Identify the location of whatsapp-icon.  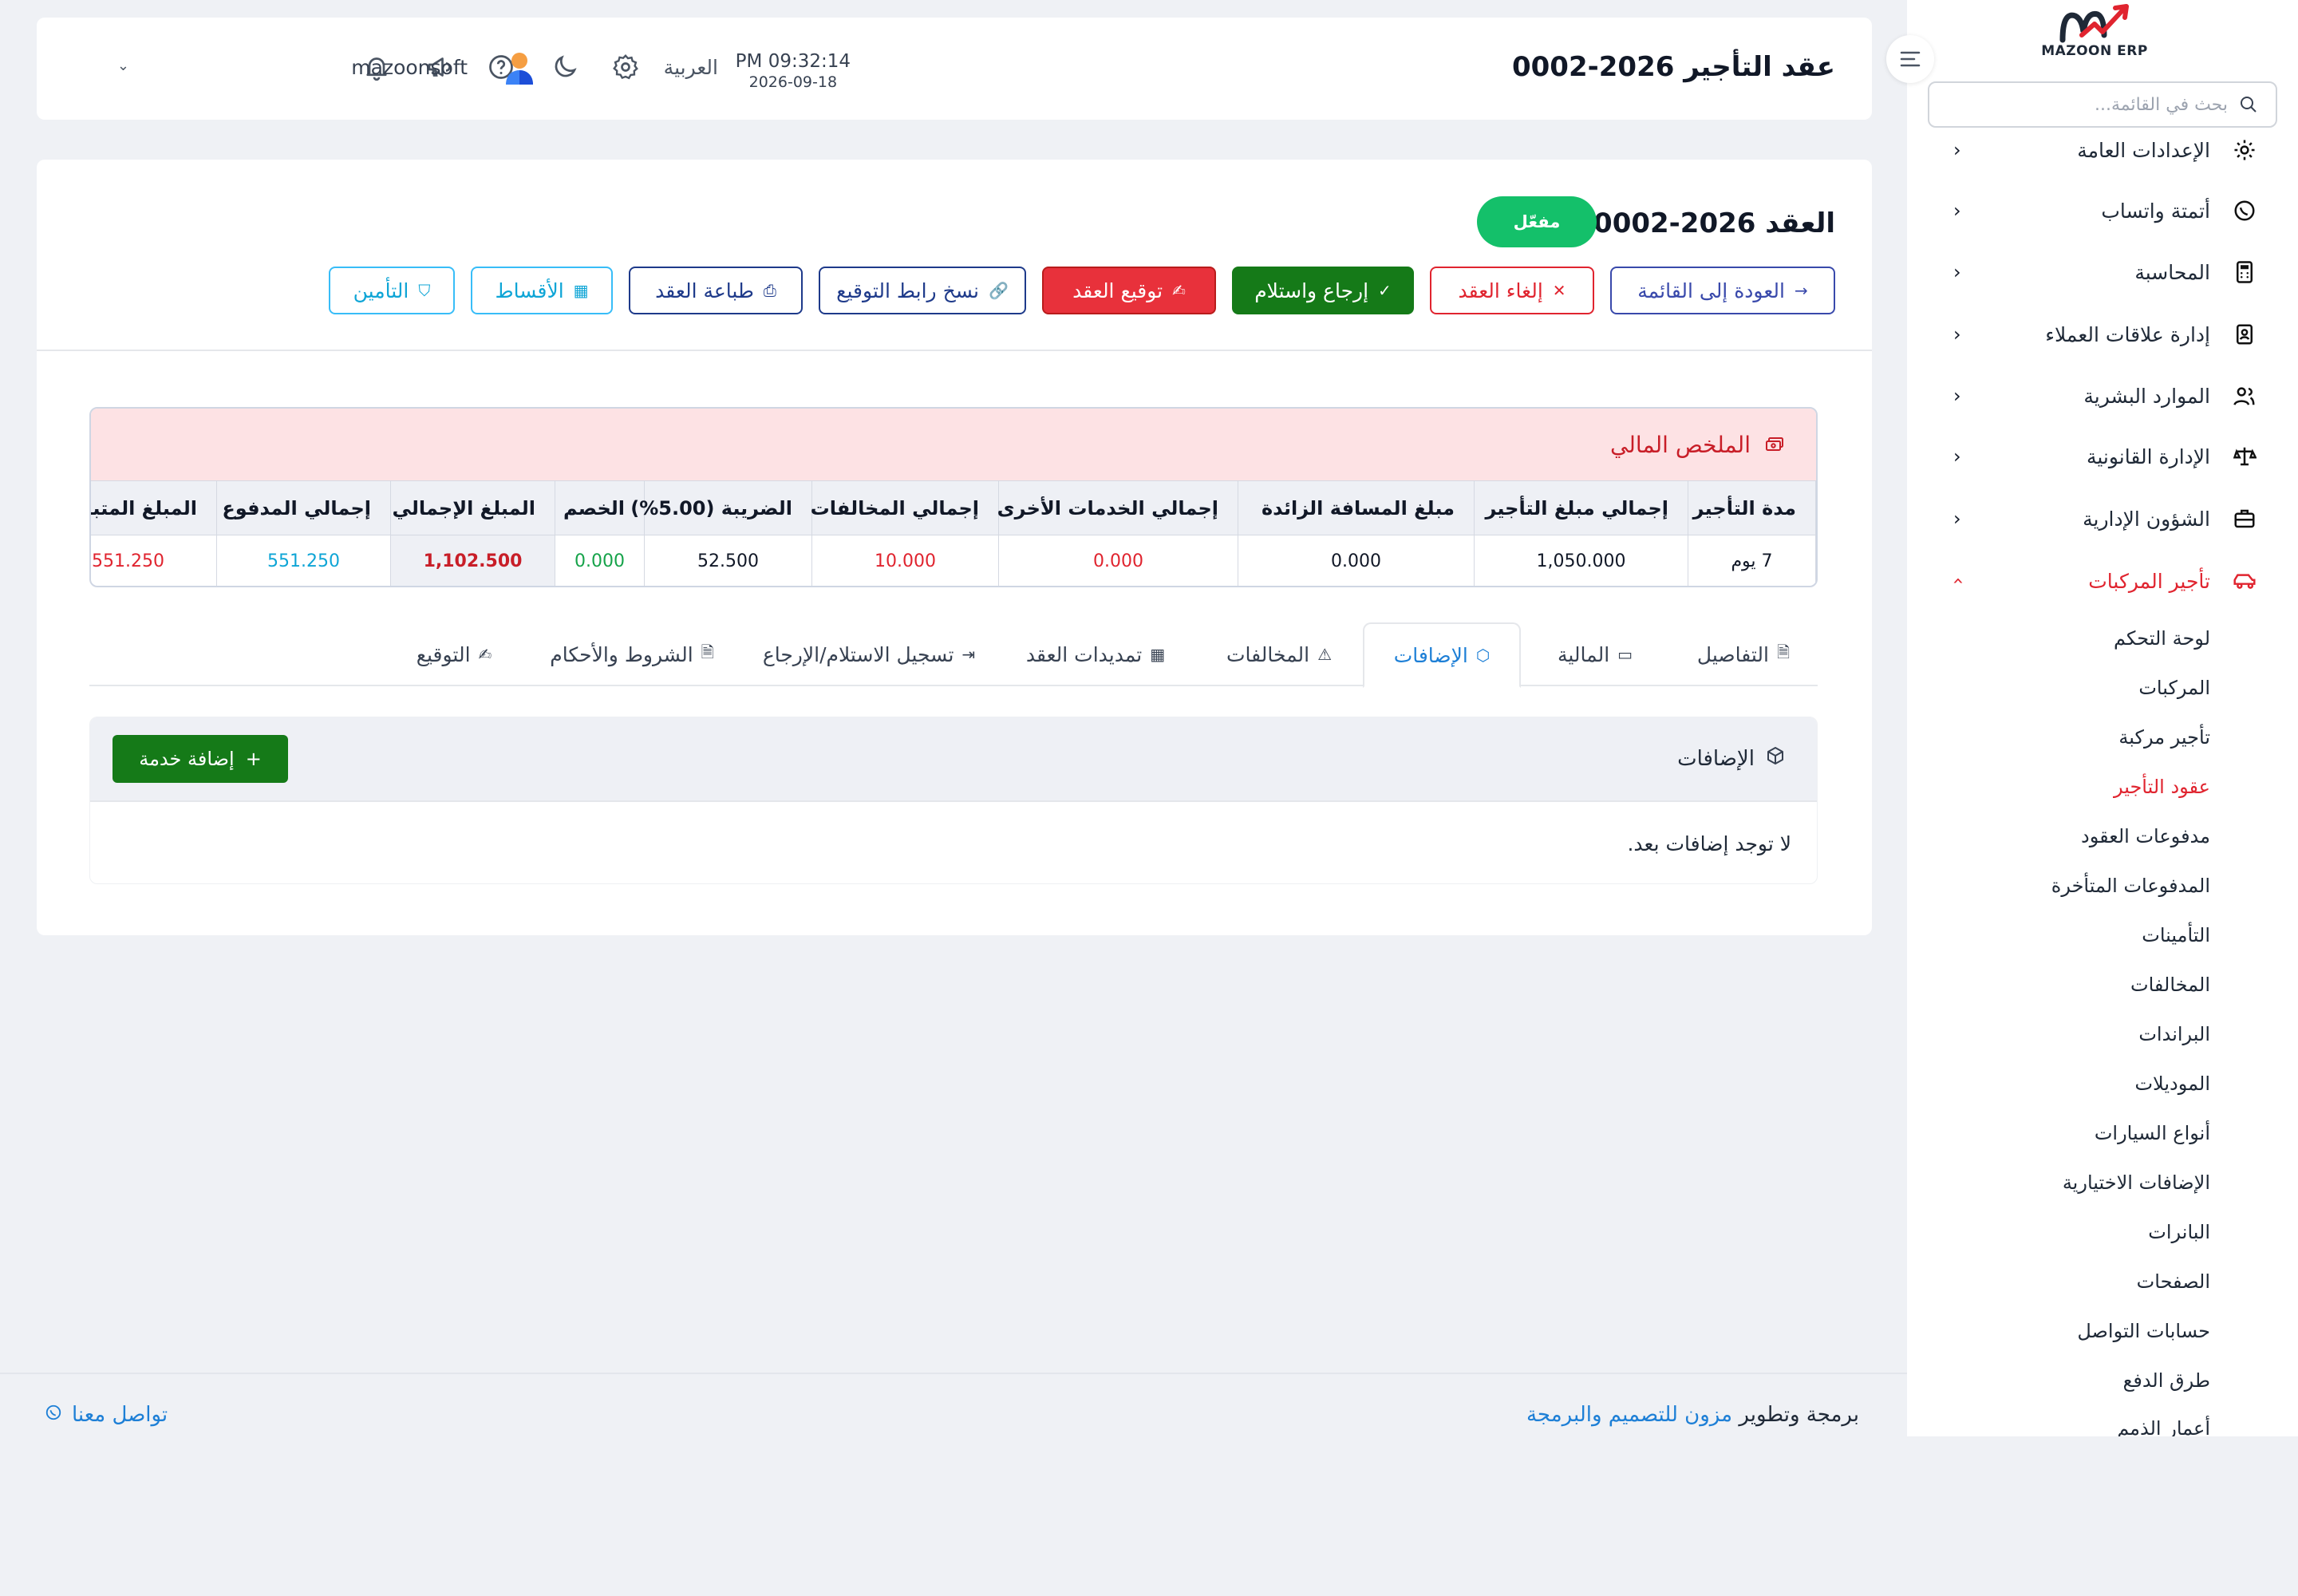
(2245, 211).